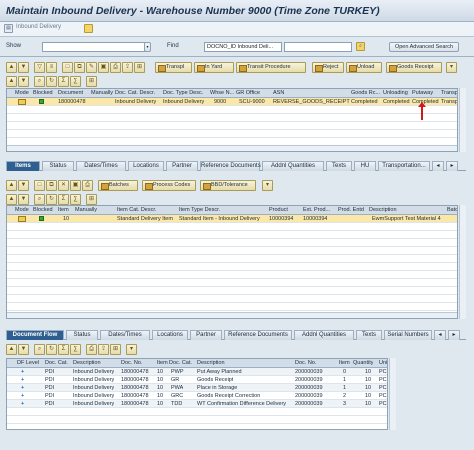  Describe the element at coordinates (56, 363) in the screenshot. I see `col-doc-cat: Doc. Cat.` at that location.